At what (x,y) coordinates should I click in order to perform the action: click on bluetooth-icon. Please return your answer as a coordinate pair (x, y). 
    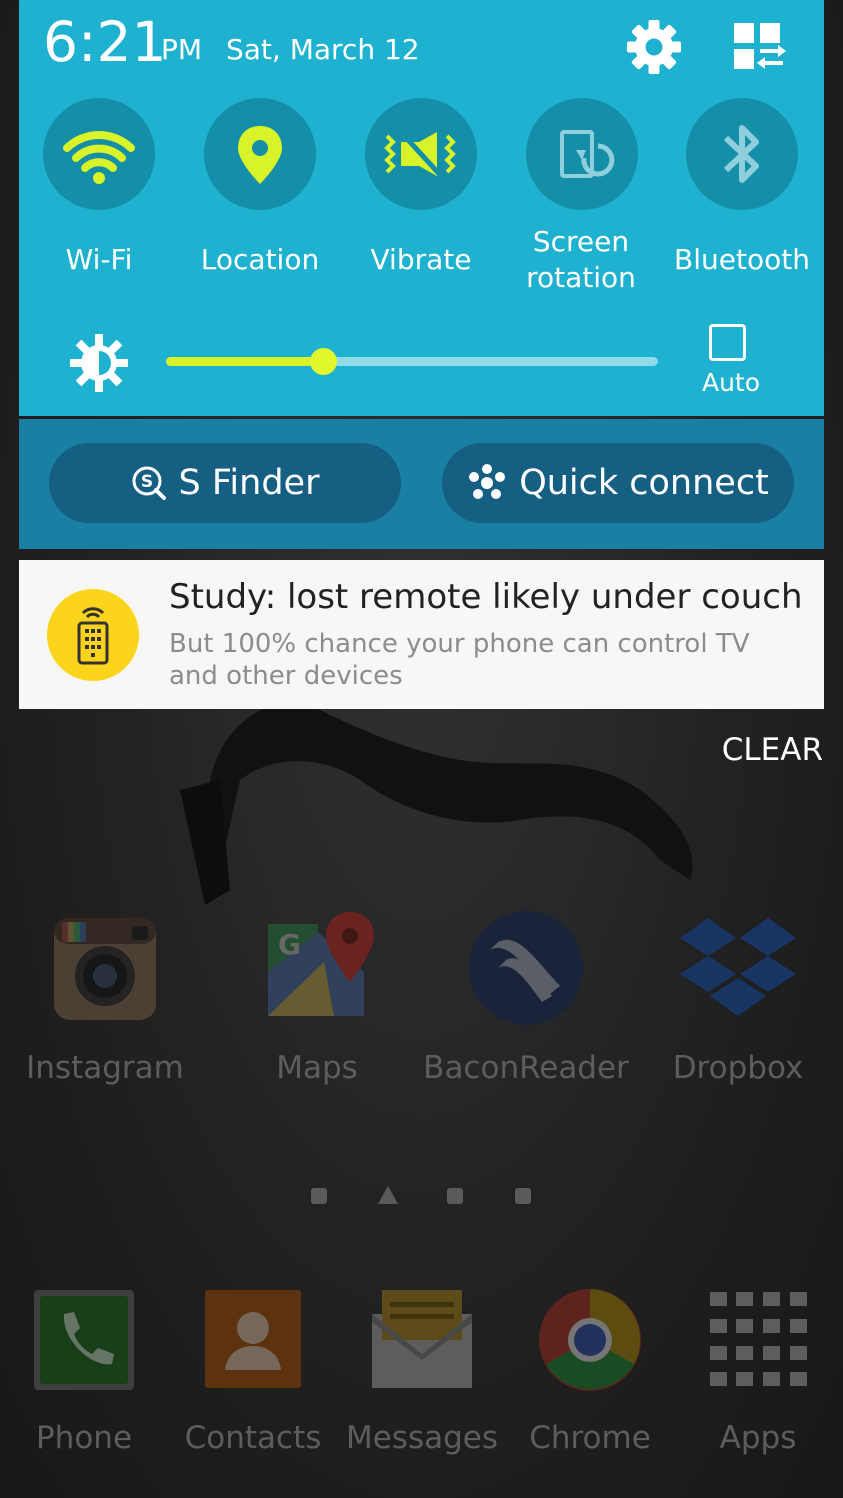
    Looking at the image, I should click on (741, 154).